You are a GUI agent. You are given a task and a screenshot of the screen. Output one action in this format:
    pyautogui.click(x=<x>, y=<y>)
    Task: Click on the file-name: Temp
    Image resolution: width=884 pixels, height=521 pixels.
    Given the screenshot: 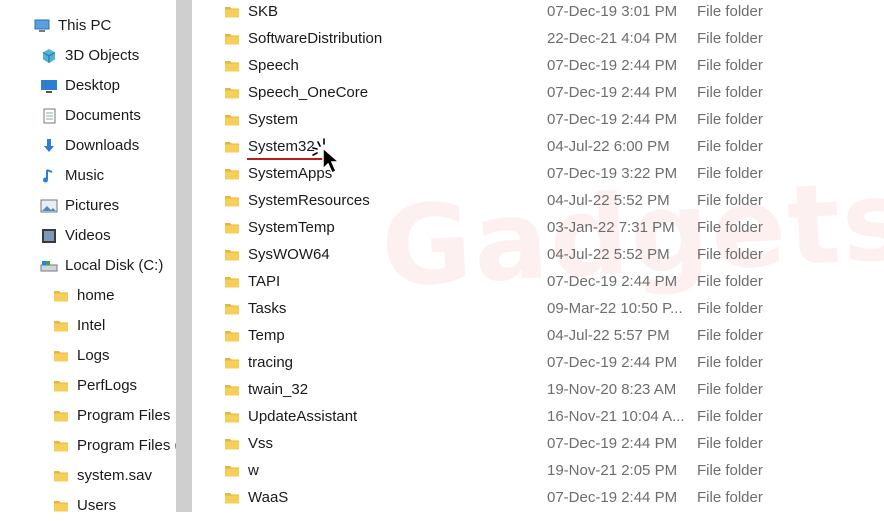 What is the action you would take?
    pyautogui.click(x=266, y=335)
    